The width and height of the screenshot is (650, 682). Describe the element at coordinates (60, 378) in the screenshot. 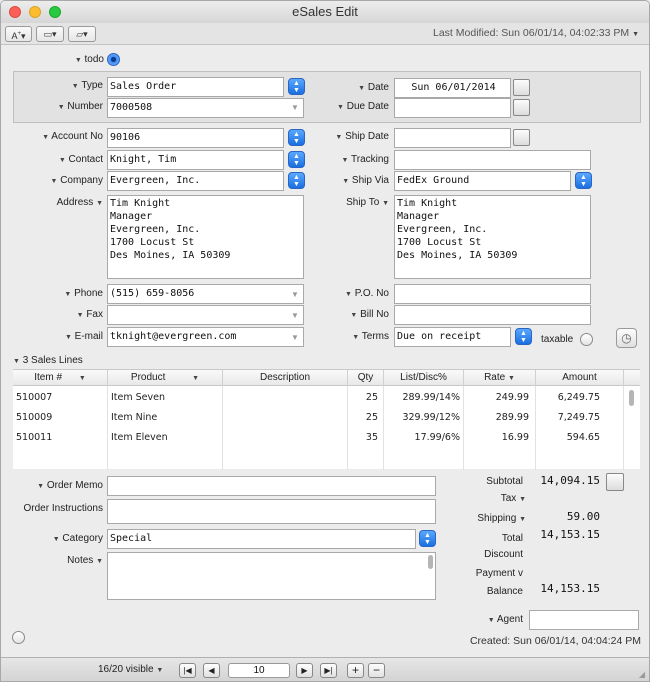

I see `col-item: Item # ▼` at that location.